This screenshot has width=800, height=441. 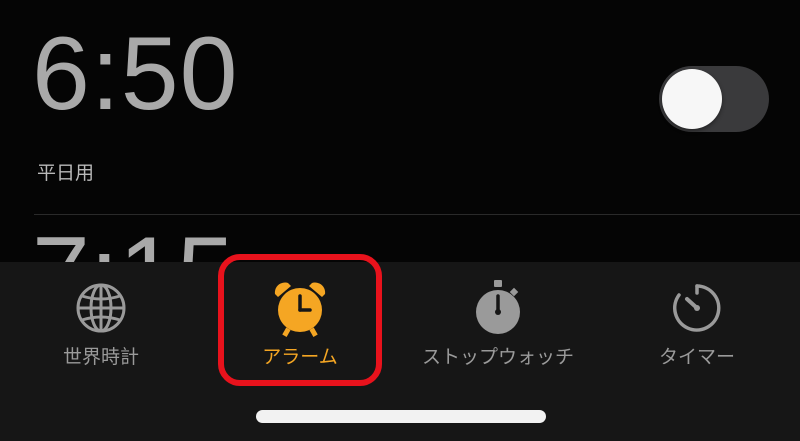 What do you see at coordinates (300, 309) in the screenshot?
I see `alarm-clock-icon` at bounding box center [300, 309].